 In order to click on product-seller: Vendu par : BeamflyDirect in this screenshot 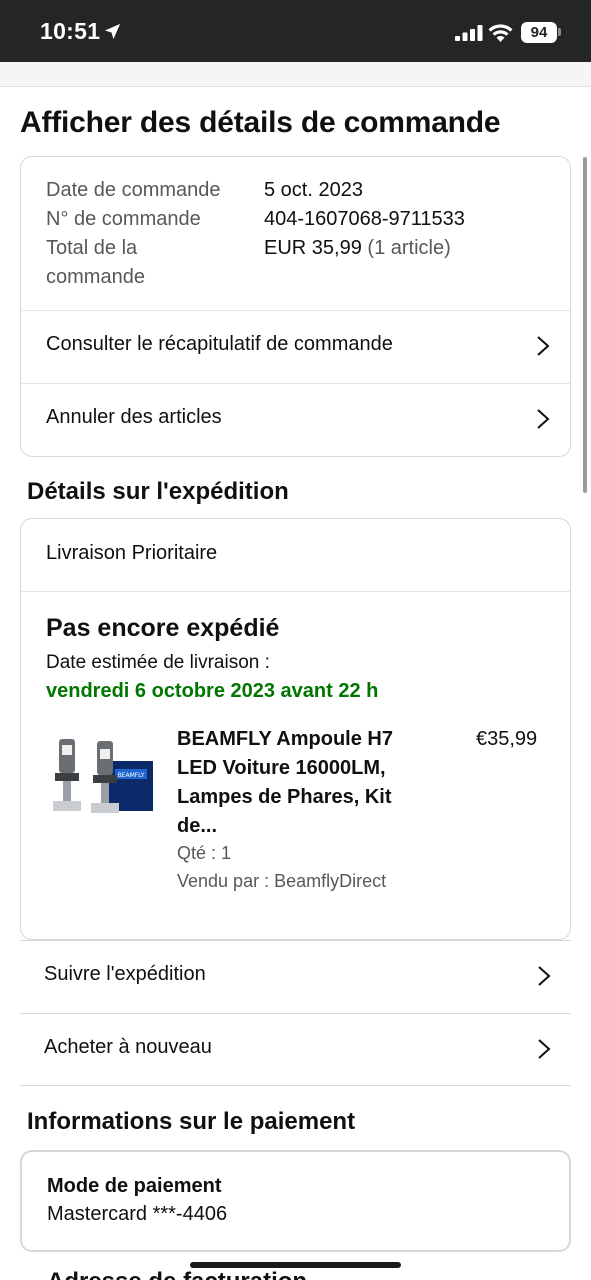, I will do `click(282, 881)`.